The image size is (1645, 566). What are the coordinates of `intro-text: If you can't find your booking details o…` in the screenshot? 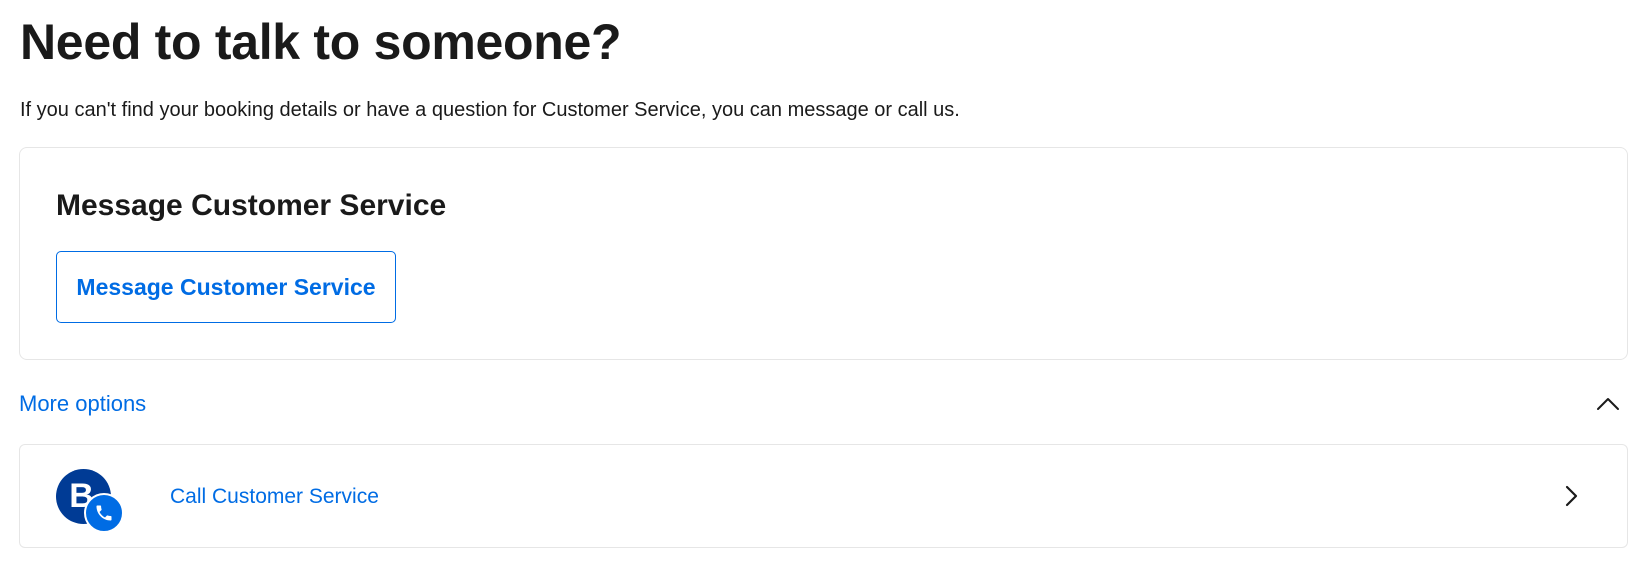 It's located at (490, 110).